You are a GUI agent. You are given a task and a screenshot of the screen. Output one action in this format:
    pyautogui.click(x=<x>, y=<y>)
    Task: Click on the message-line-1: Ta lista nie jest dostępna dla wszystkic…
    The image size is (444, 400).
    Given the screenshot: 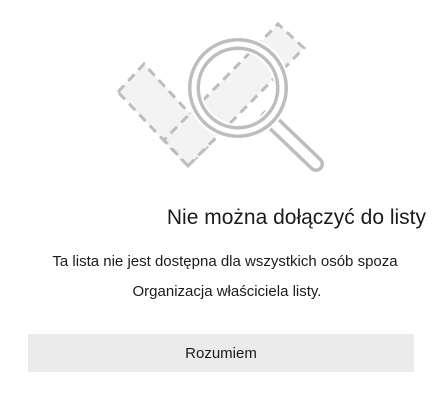 What is the action you would take?
    pyautogui.click(x=225, y=261)
    